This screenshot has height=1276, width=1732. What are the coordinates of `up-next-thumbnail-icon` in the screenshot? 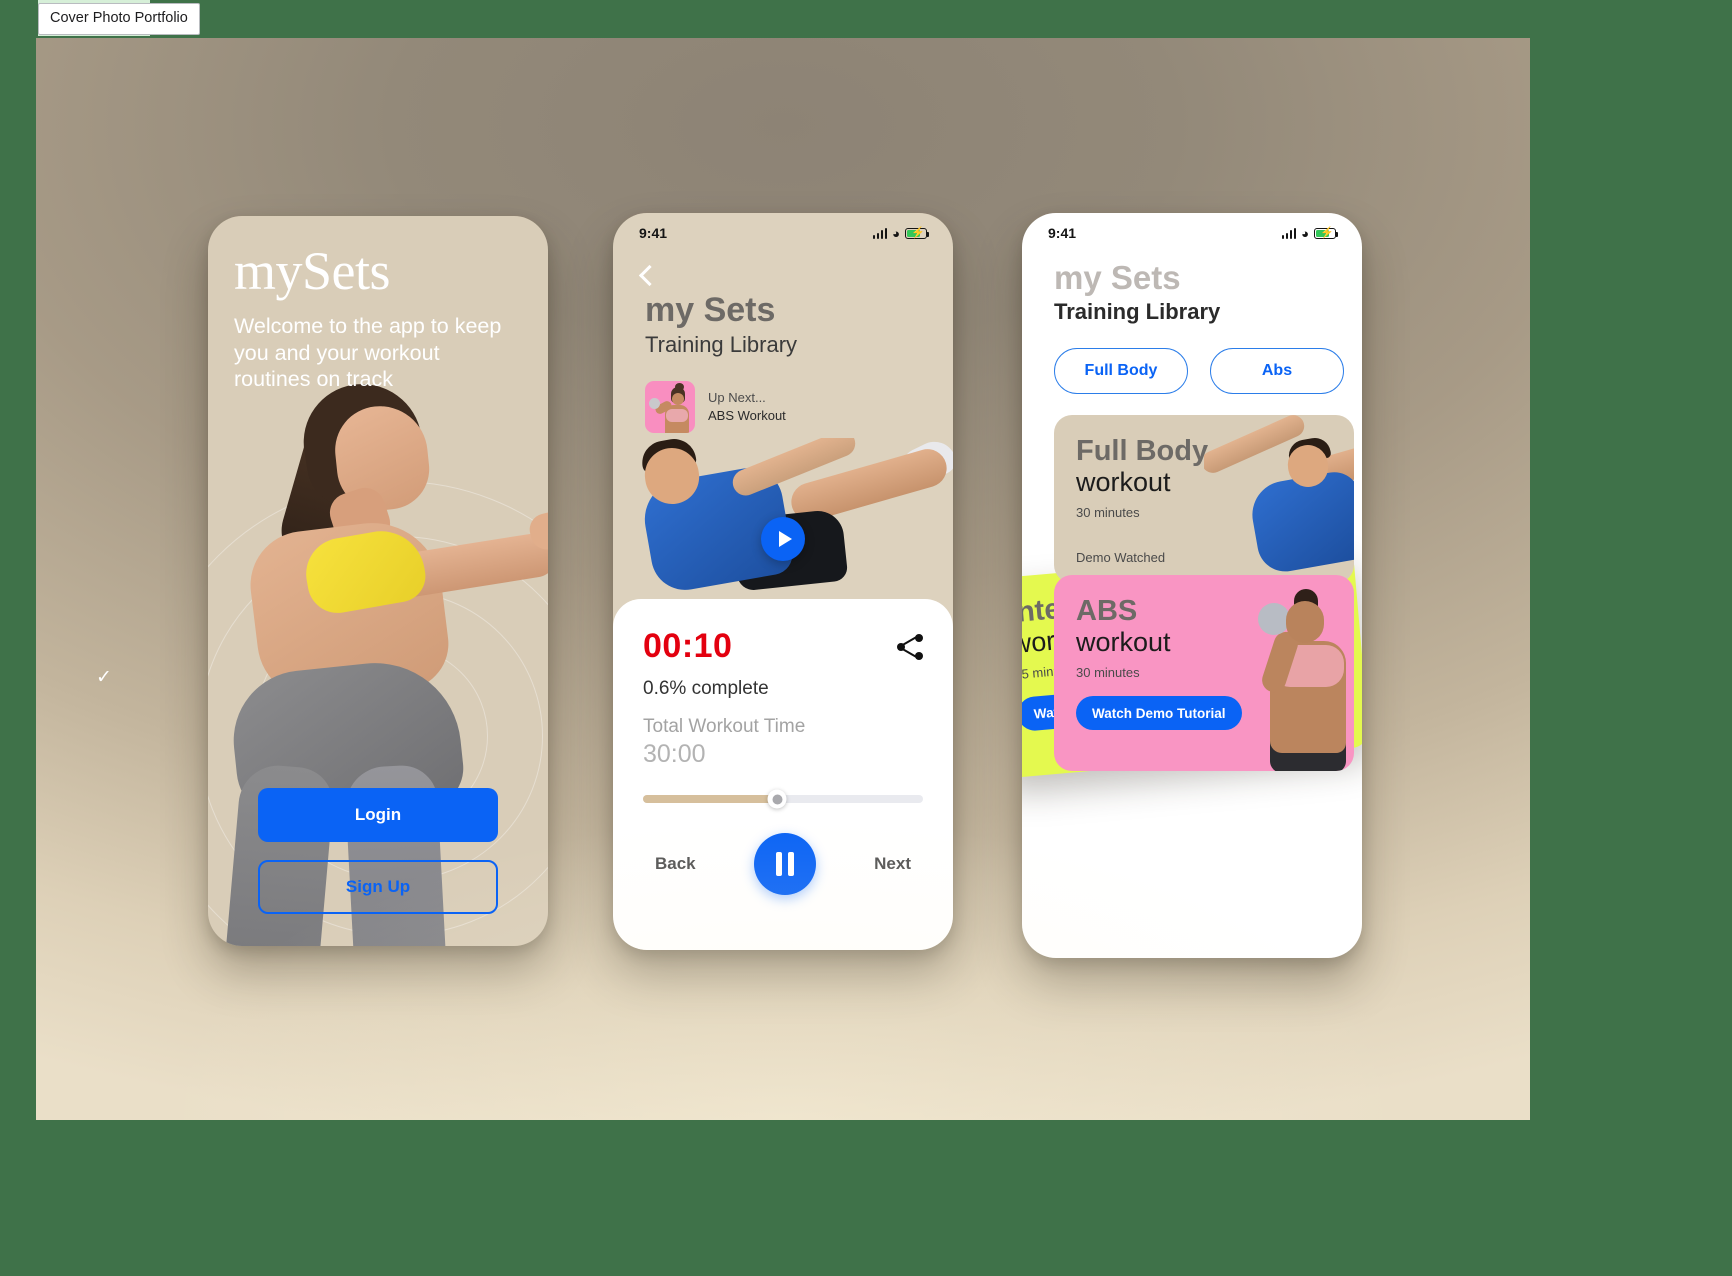 It's located at (670, 407).